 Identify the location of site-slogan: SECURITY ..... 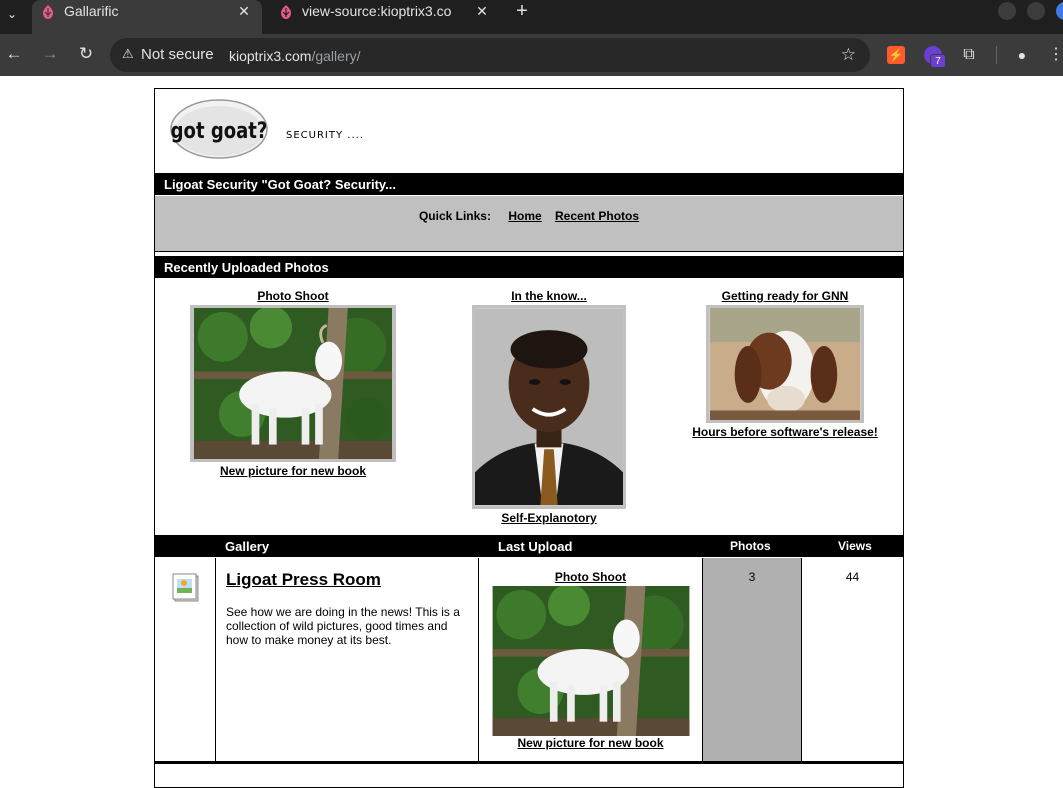
(325, 135).